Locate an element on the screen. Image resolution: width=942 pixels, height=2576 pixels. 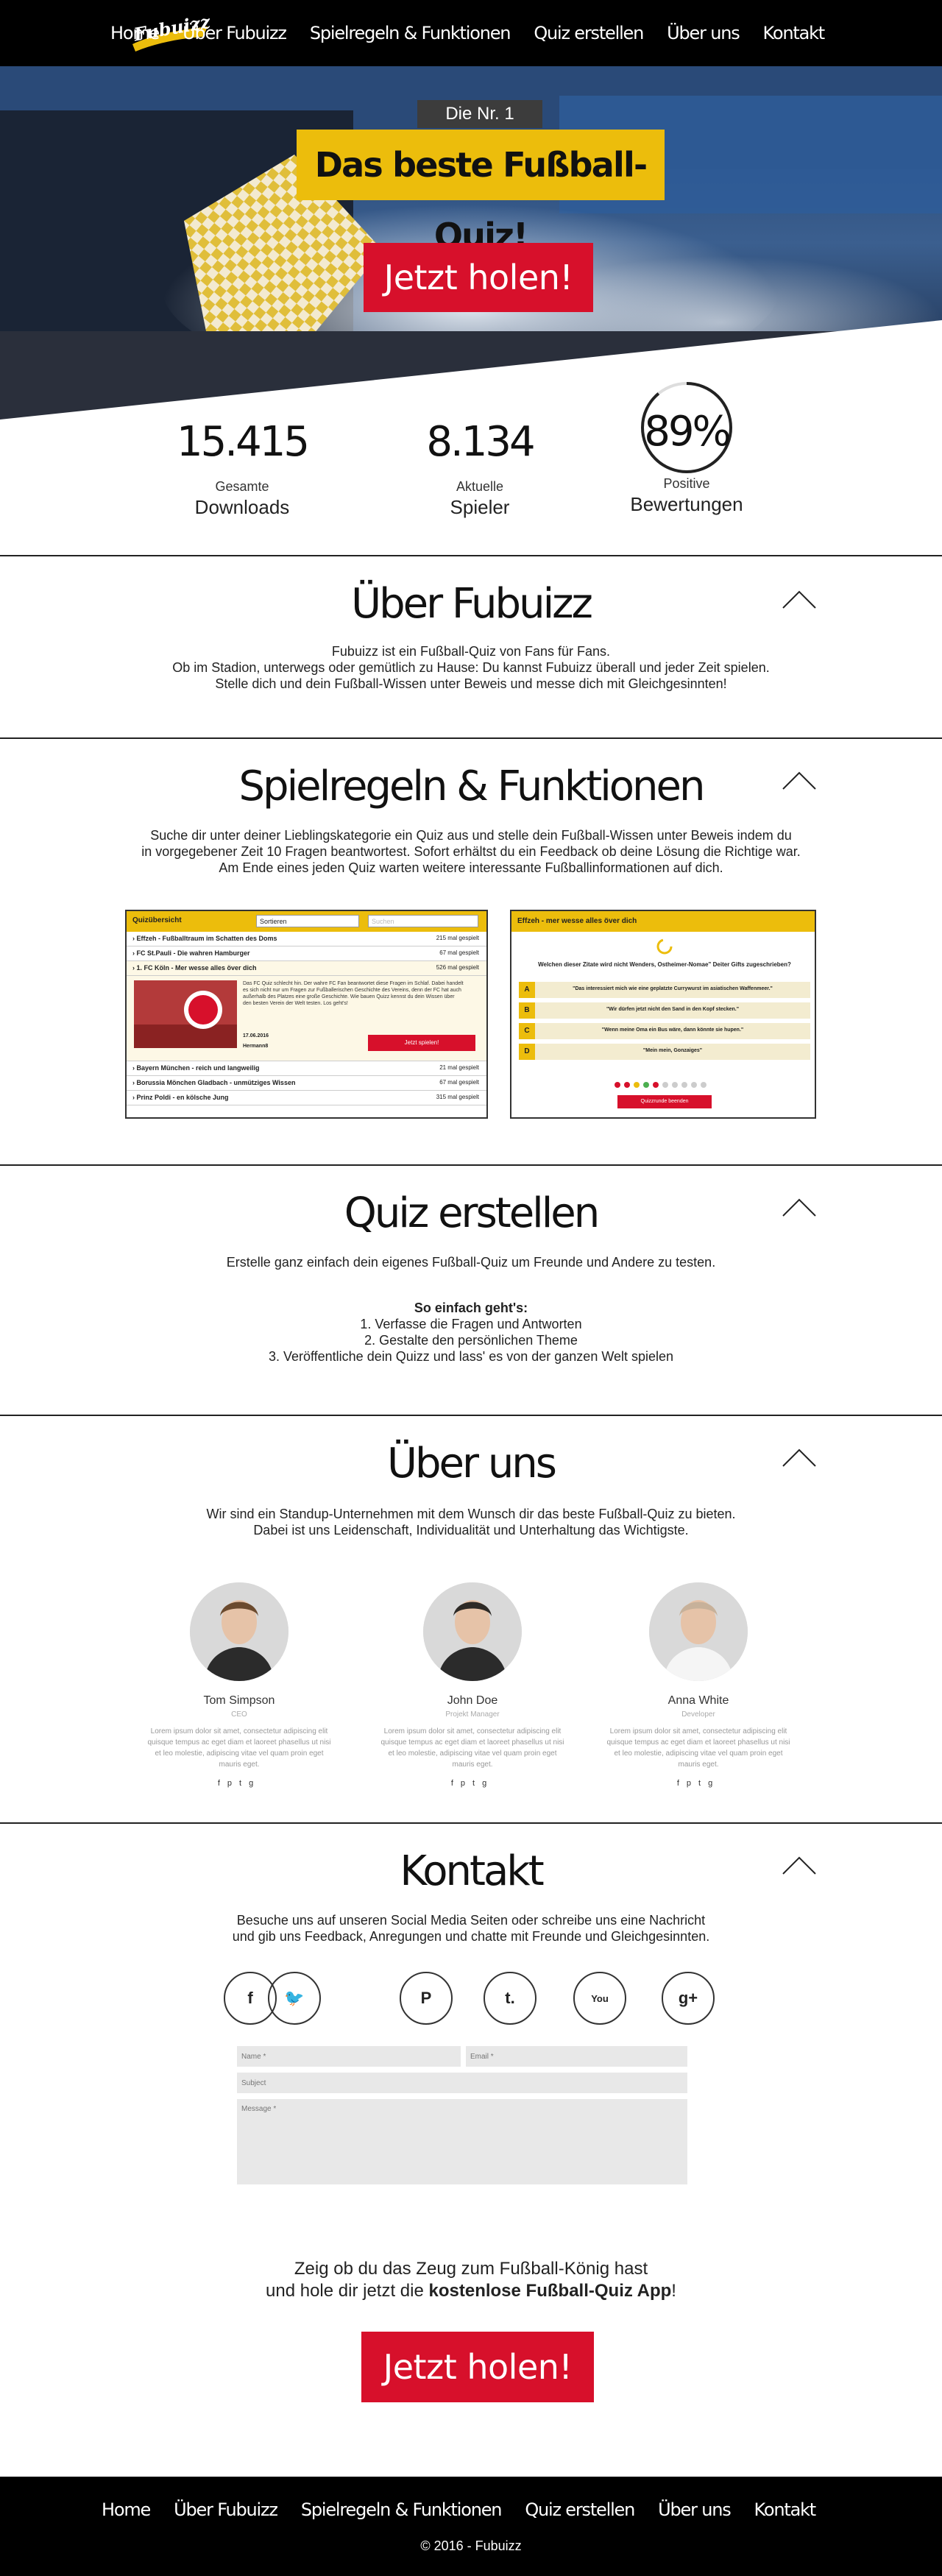
stat-label: Aktuelle is located at coordinates (480, 486).